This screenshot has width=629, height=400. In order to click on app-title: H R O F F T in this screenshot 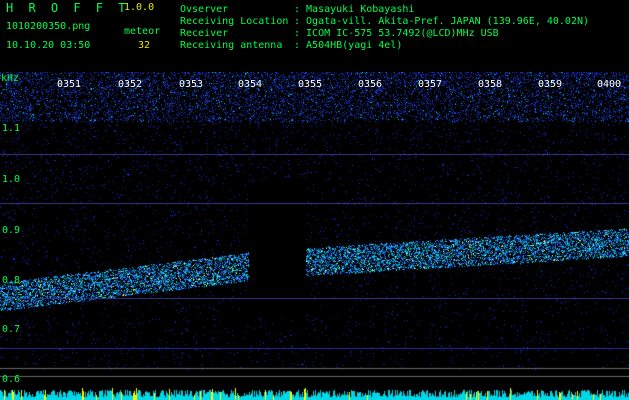, I will do `click(68, 8)`.